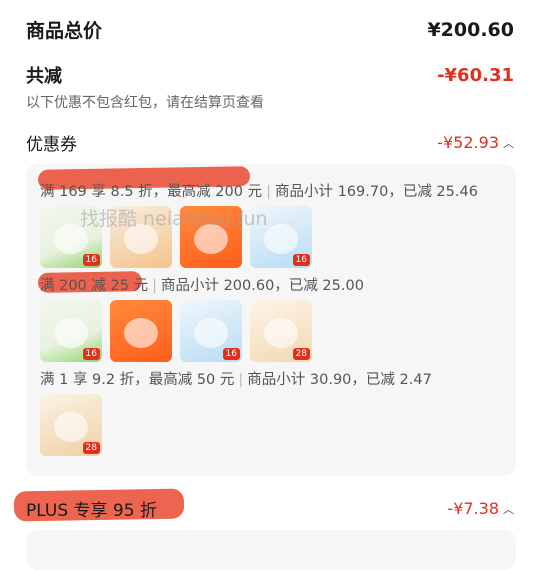 The image size is (540, 570). Describe the element at coordinates (64, 31) in the screenshot. I see `total-price-label: 商品总价` at that location.